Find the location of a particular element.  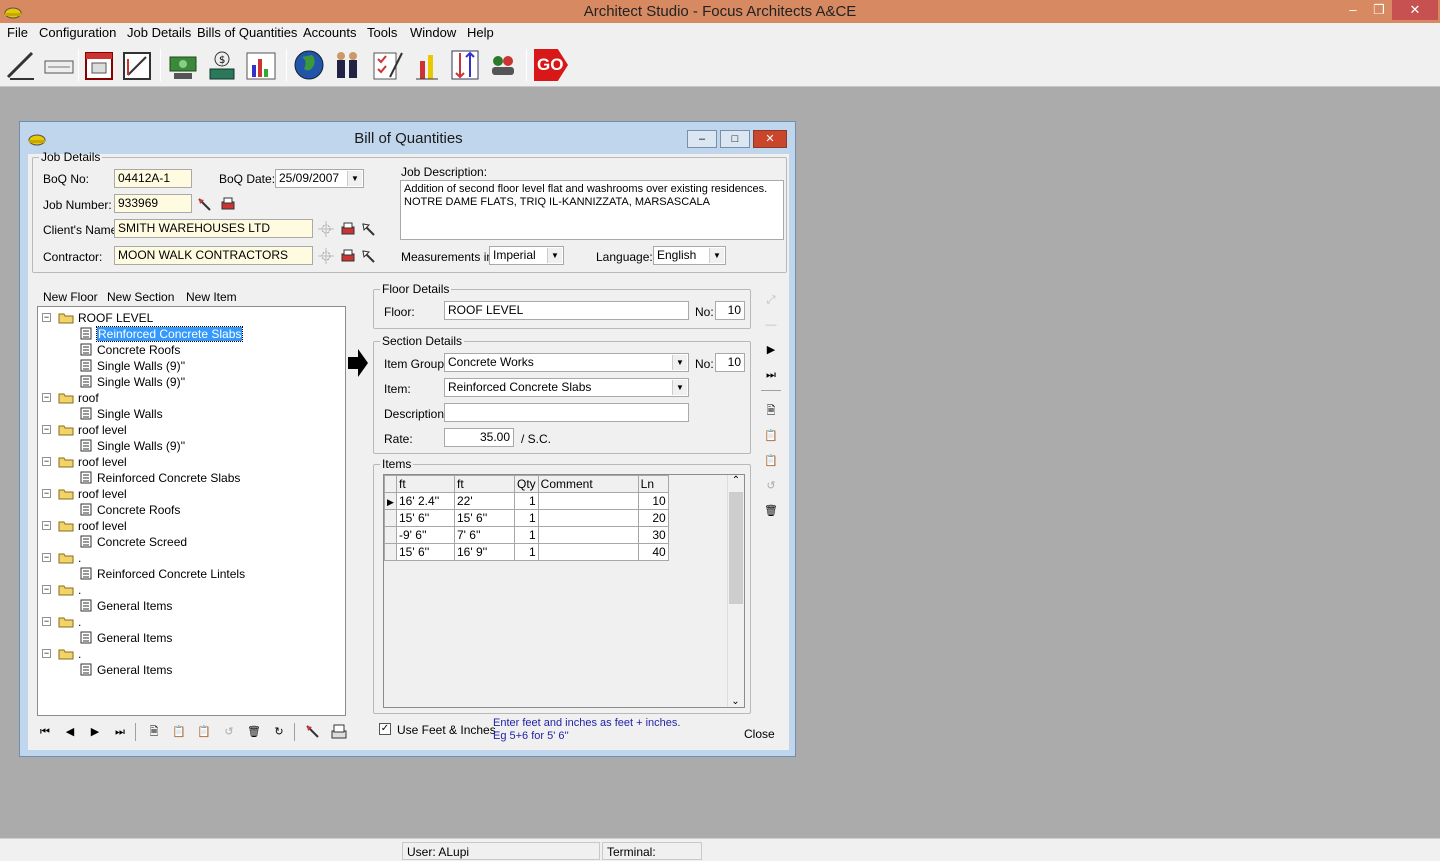

menu-bills-of-quantities: Bills of Quantities is located at coordinates (247, 32).